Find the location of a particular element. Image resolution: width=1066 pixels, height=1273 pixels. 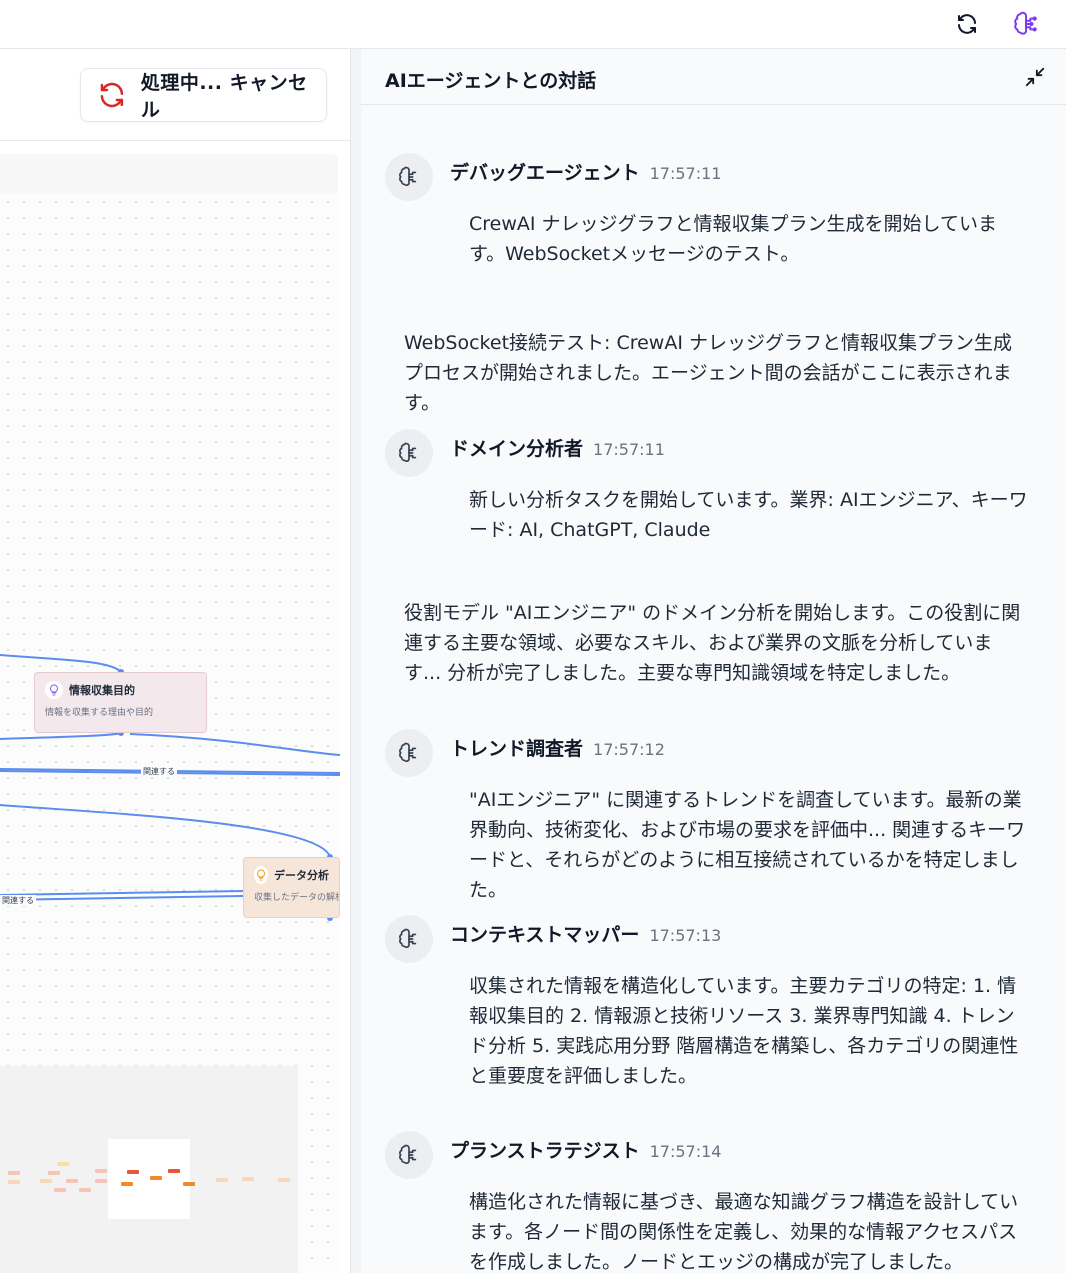

loading-spinner-icon is located at coordinates (112, 95).